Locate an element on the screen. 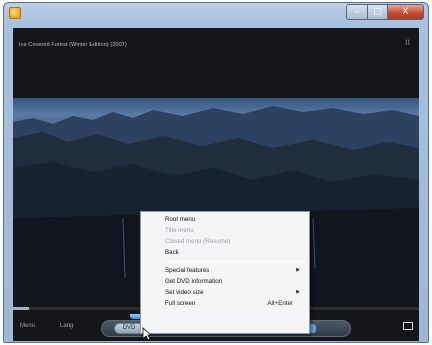 The height and width of the screenshot is (345, 432). fullscreen-icon is located at coordinates (408, 326).